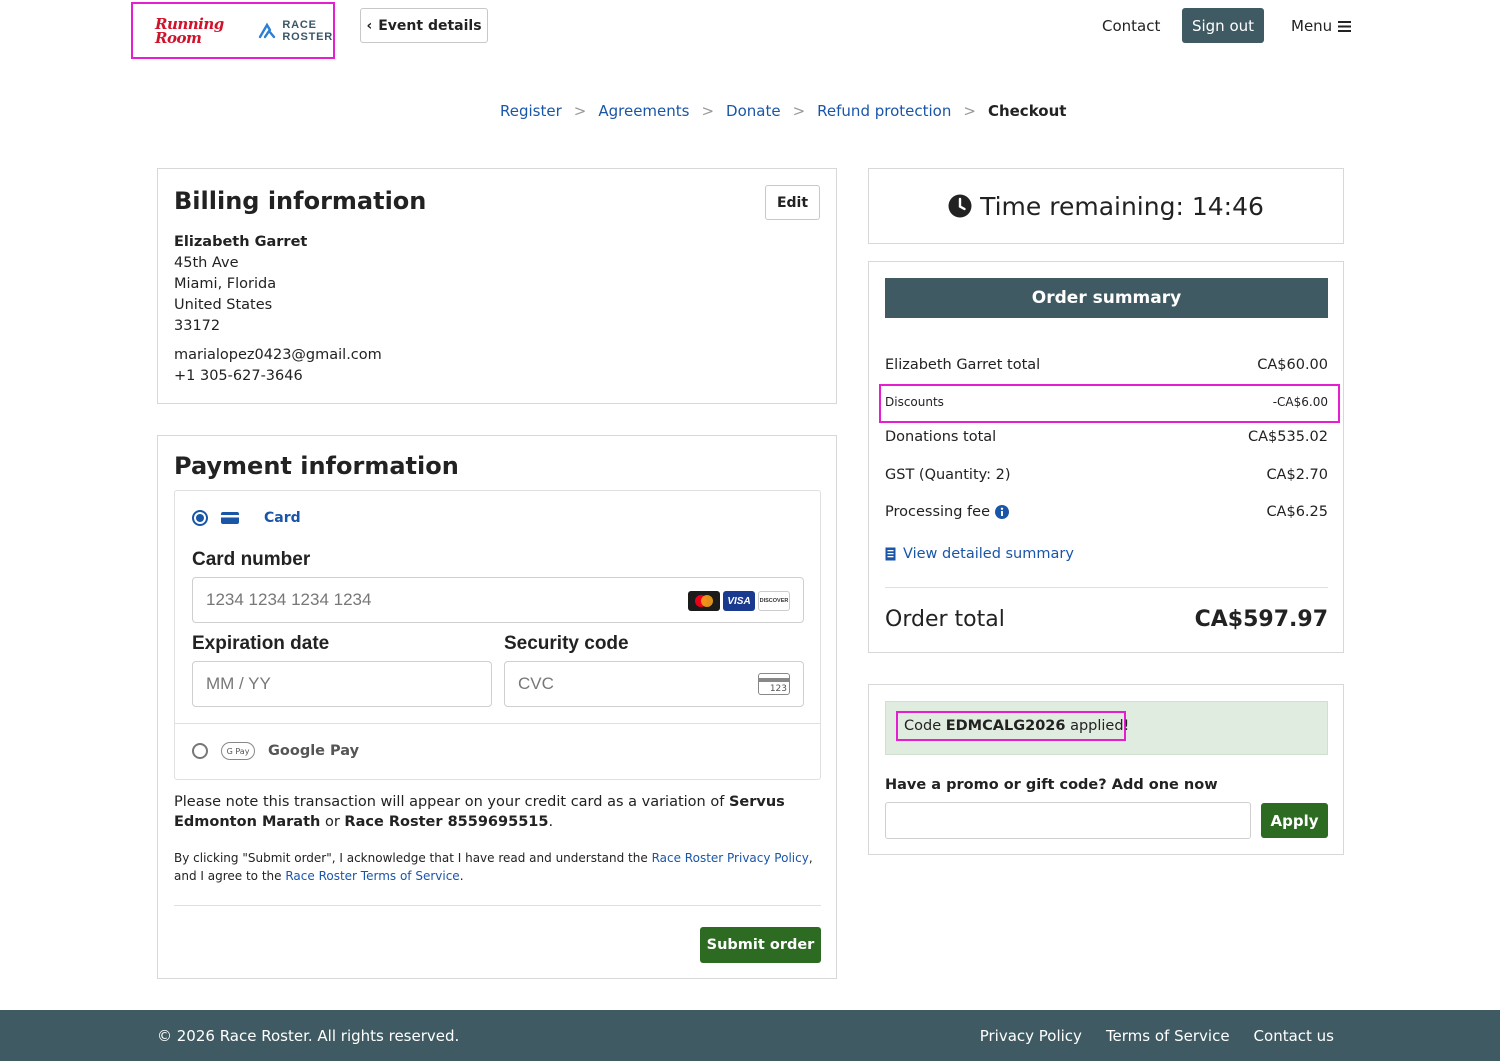  Describe the element at coordinates (1106, 298) in the screenshot. I see `order-summary-title: Order summary` at that location.